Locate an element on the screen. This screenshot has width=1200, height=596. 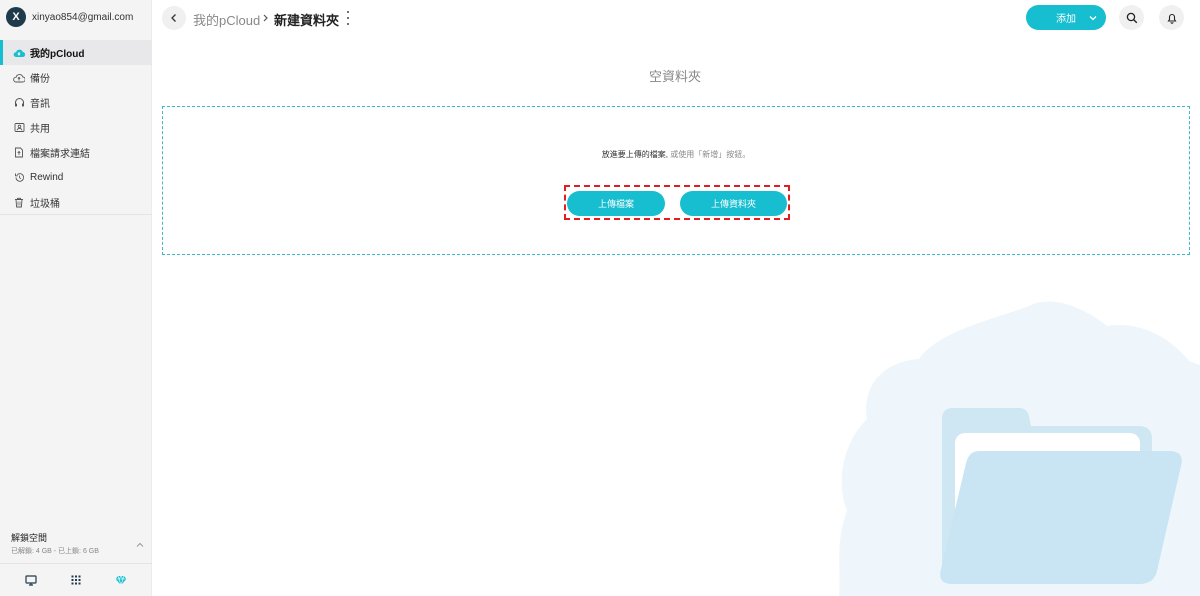
breadcrumb-current: 新建資料夾 is located at coordinates (307, 20).